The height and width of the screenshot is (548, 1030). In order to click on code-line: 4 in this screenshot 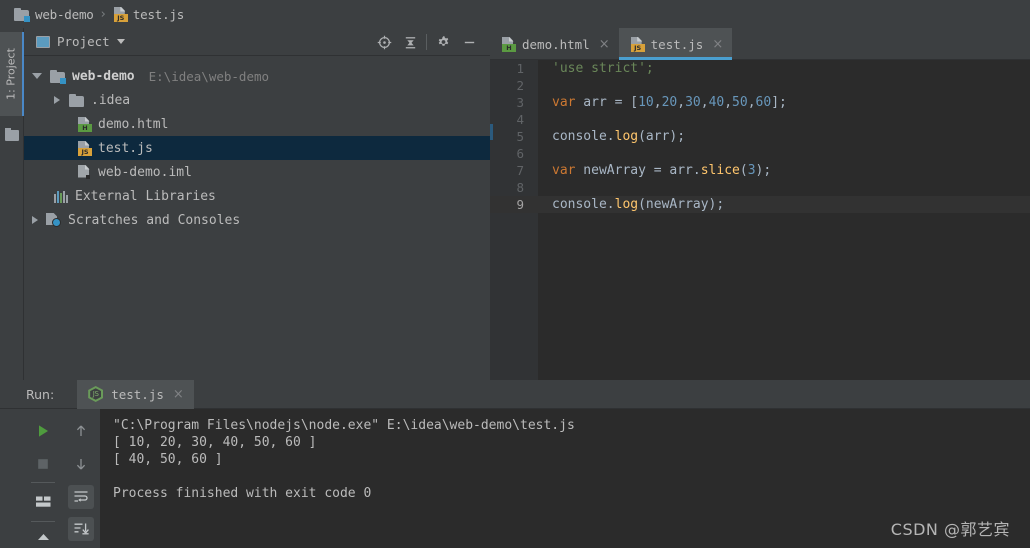, I will do `click(760, 119)`.